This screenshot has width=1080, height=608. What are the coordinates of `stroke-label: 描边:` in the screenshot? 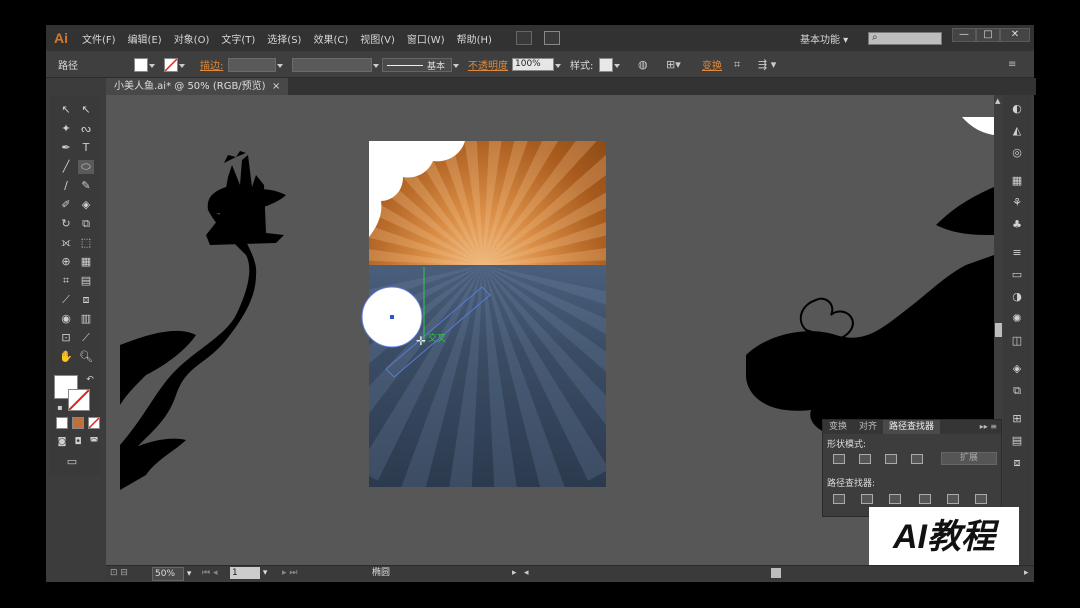 It's located at (211, 64).